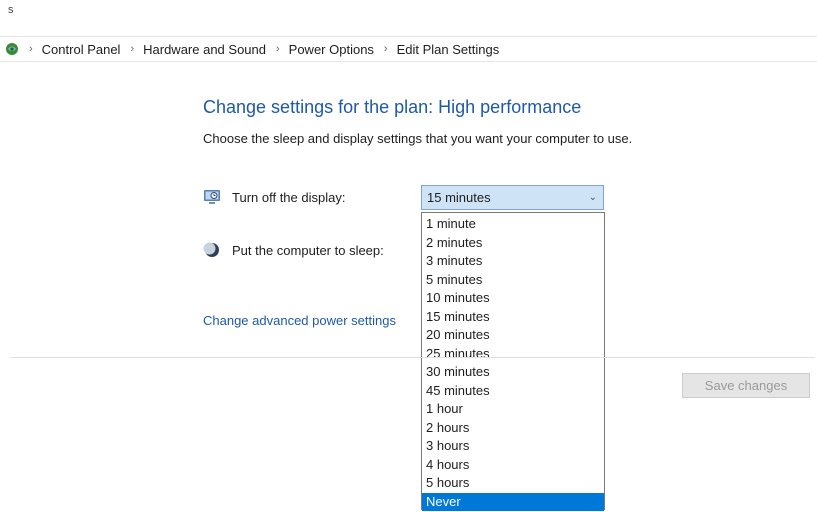 Image resolution: width=817 pixels, height=512 pixels. I want to click on dropdown-option-highlighted: Never, so click(513, 501).